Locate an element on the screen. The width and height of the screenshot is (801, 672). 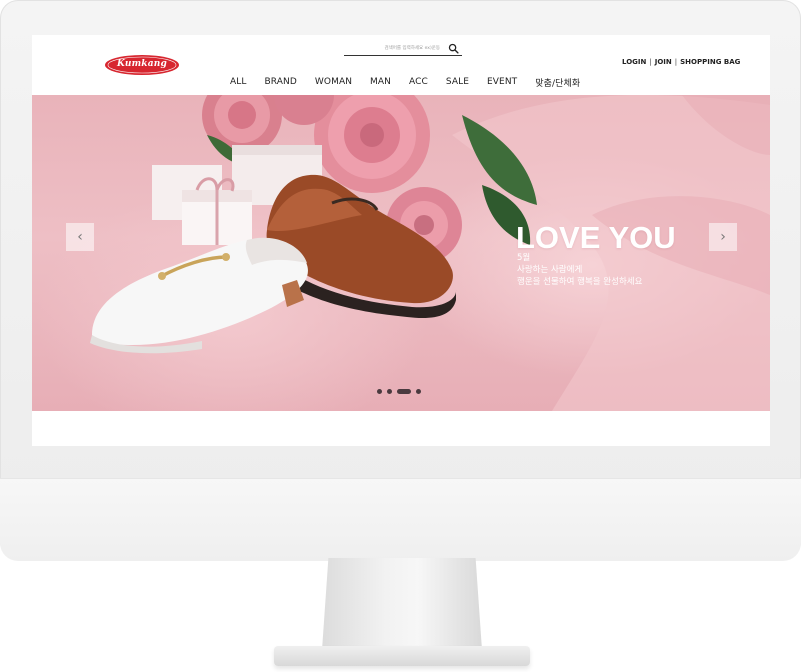
monitor-stand-base is located at coordinates (402, 656).